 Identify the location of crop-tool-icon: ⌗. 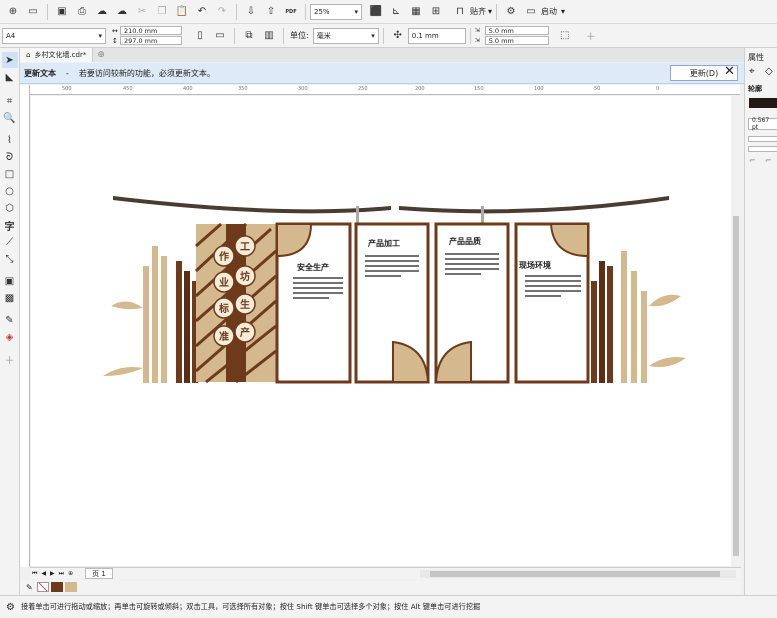
(10, 101).